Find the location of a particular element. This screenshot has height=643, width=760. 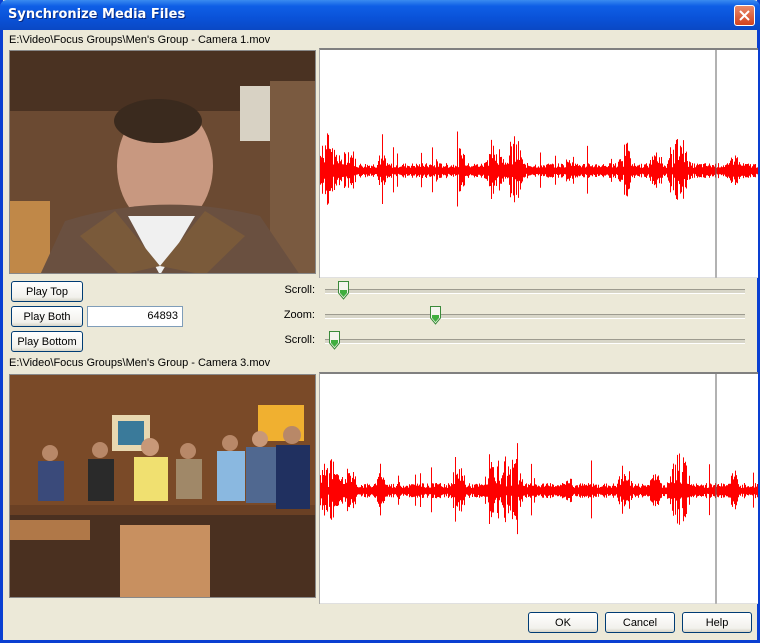

close-button is located at coordinates (744, 15).